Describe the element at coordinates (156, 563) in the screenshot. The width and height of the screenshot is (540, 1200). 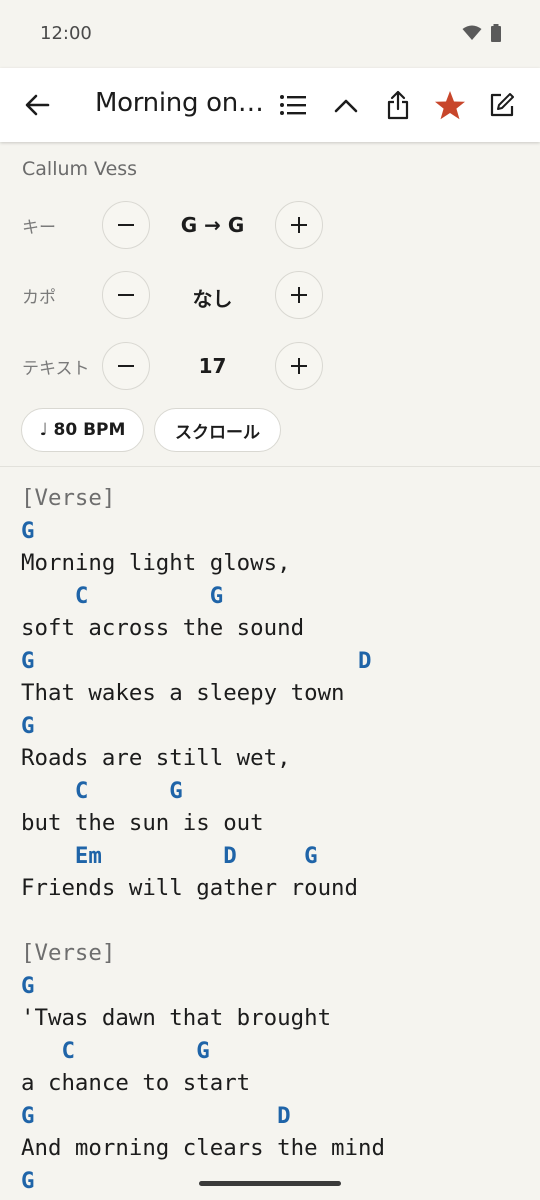
I see `lyric-line: Morning light glows,` at that location.